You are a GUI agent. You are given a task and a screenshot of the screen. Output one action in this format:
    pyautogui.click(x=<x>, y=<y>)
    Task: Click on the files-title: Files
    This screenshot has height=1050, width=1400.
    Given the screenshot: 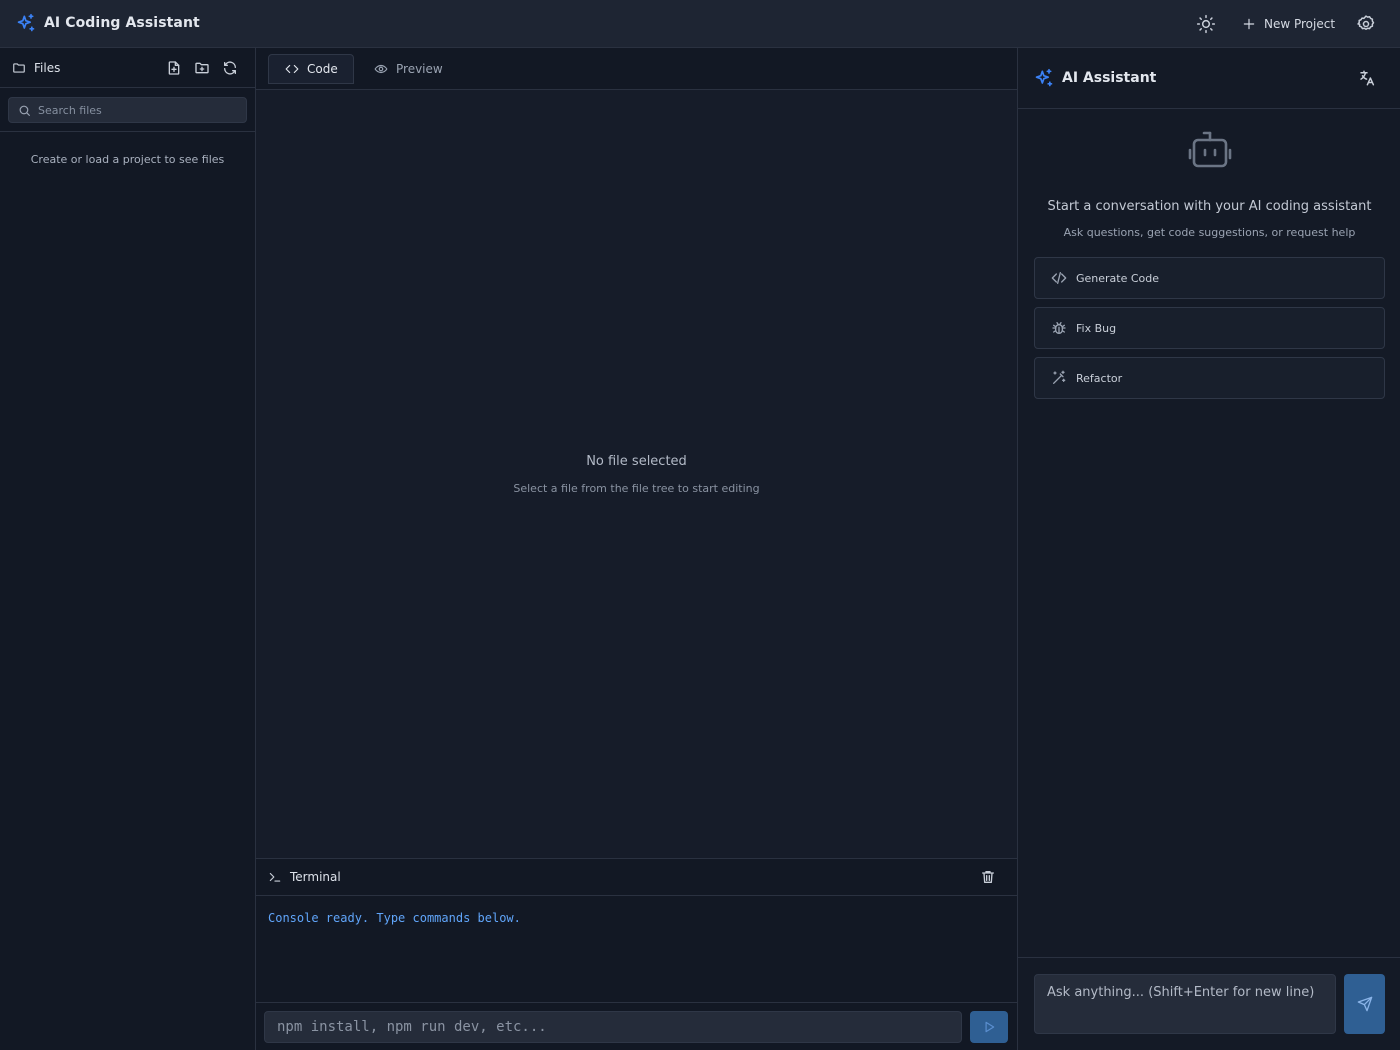 What is the action you would take?
    pyautogui.click(x=36, y=68)
    